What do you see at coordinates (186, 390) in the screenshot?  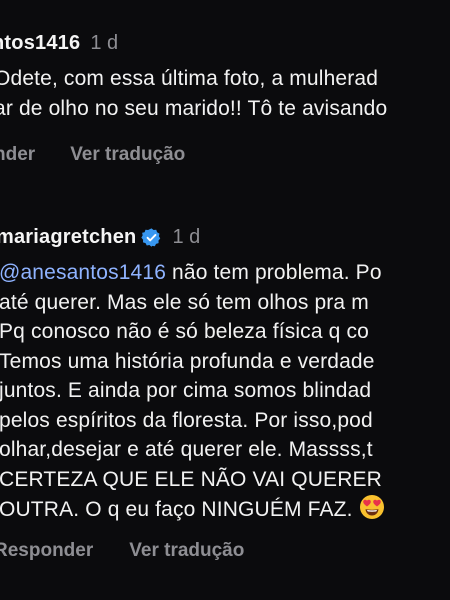 I see `comment-text-line: juntos. E ainda por cima somos blindad` at bounding box center [186, 390].